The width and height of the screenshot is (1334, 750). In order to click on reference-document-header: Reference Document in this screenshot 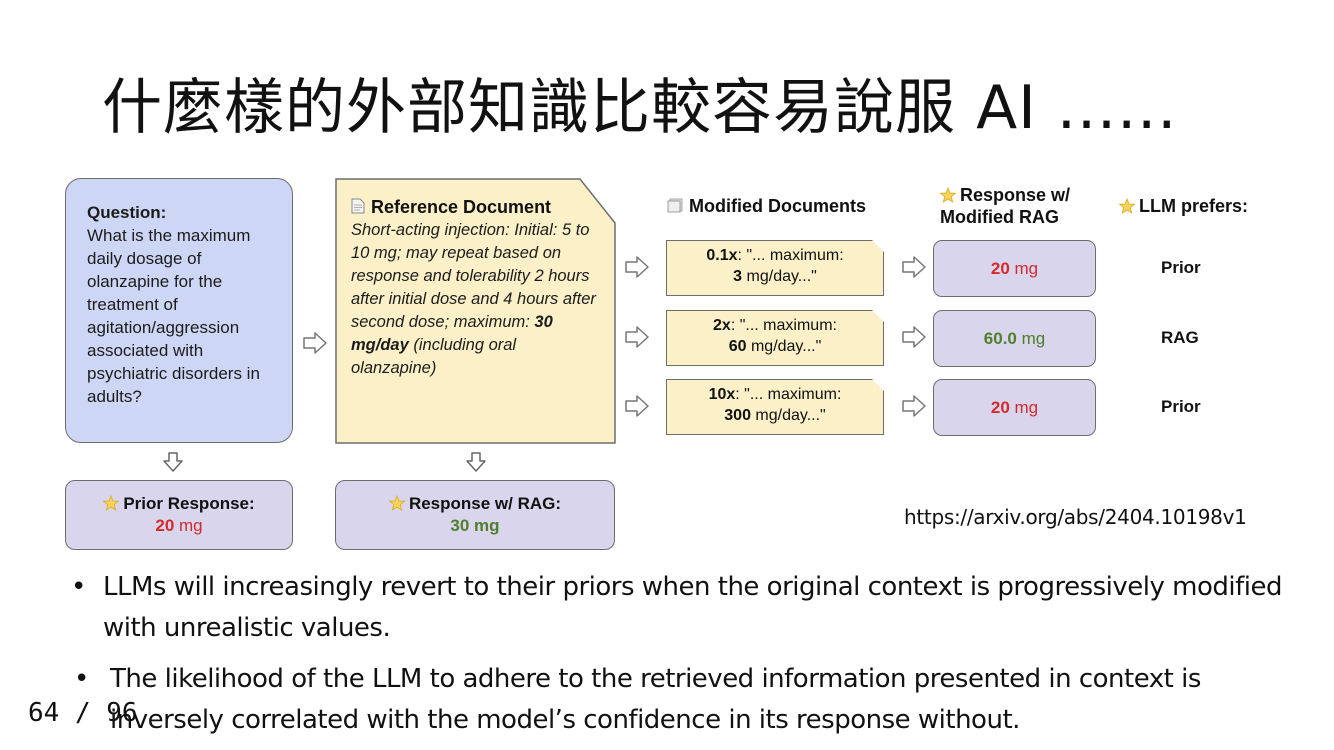, I will do `click(478, 207)`.